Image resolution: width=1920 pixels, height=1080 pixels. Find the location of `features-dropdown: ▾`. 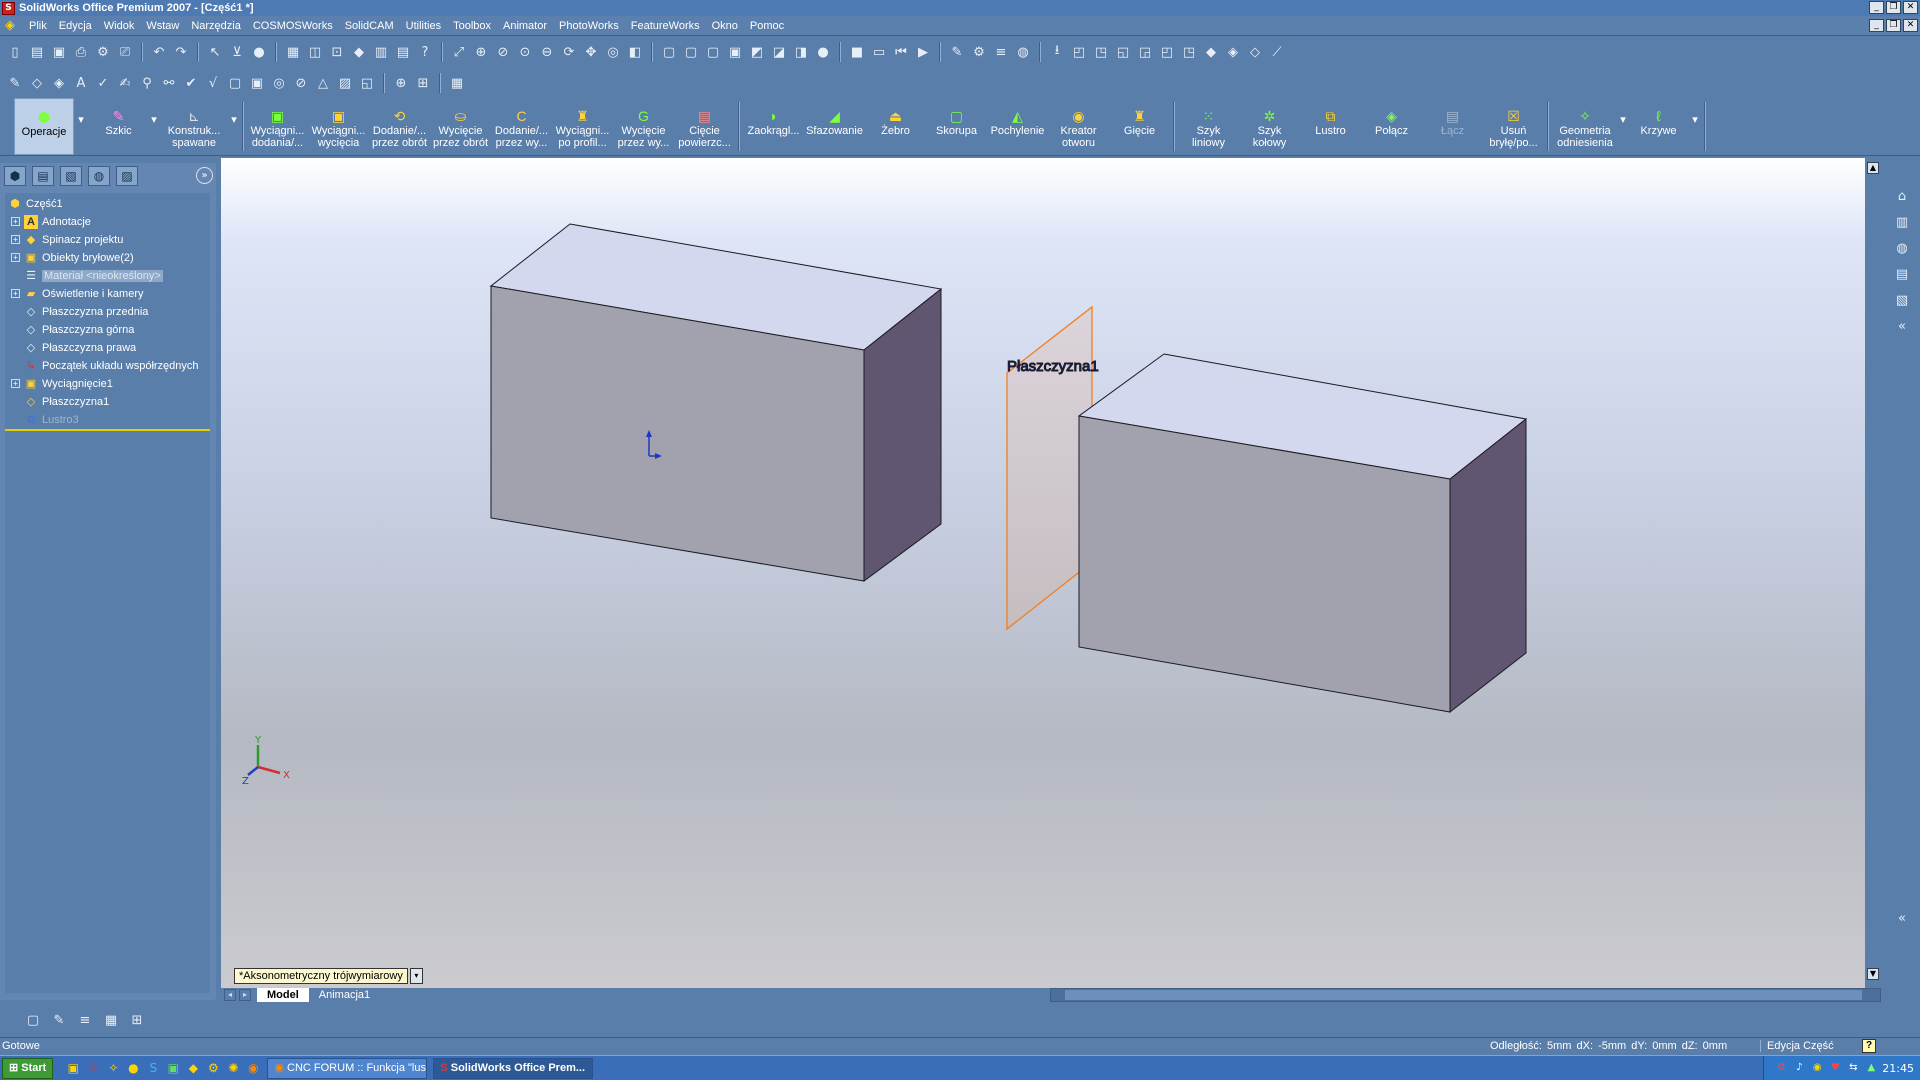

features-dropdown: ▾ is located at coordinates (81, 126).